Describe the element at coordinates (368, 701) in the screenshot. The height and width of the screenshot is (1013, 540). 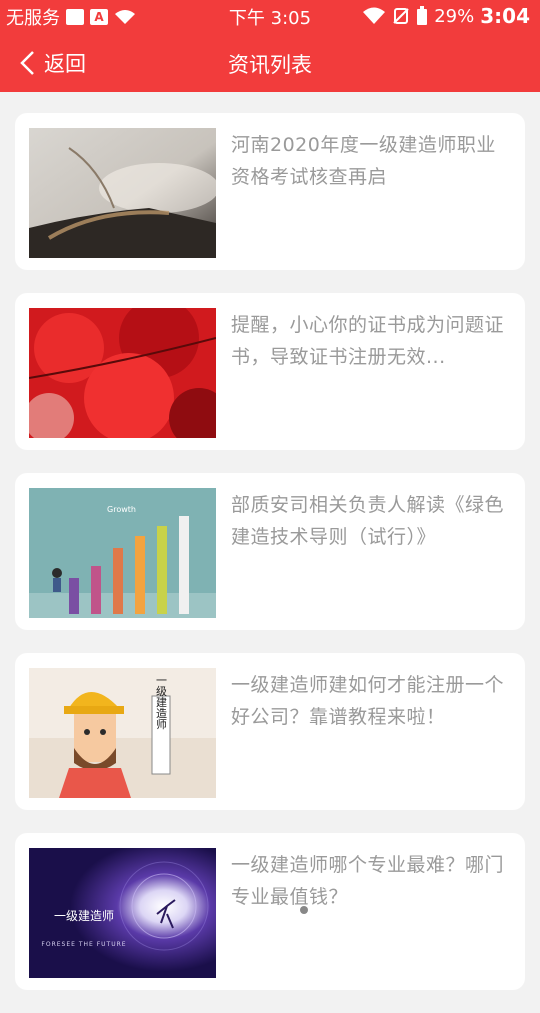
I see `article-title: 一级建造师建如何才能注册一个好公司？靠谱教程来啦！` at that location.